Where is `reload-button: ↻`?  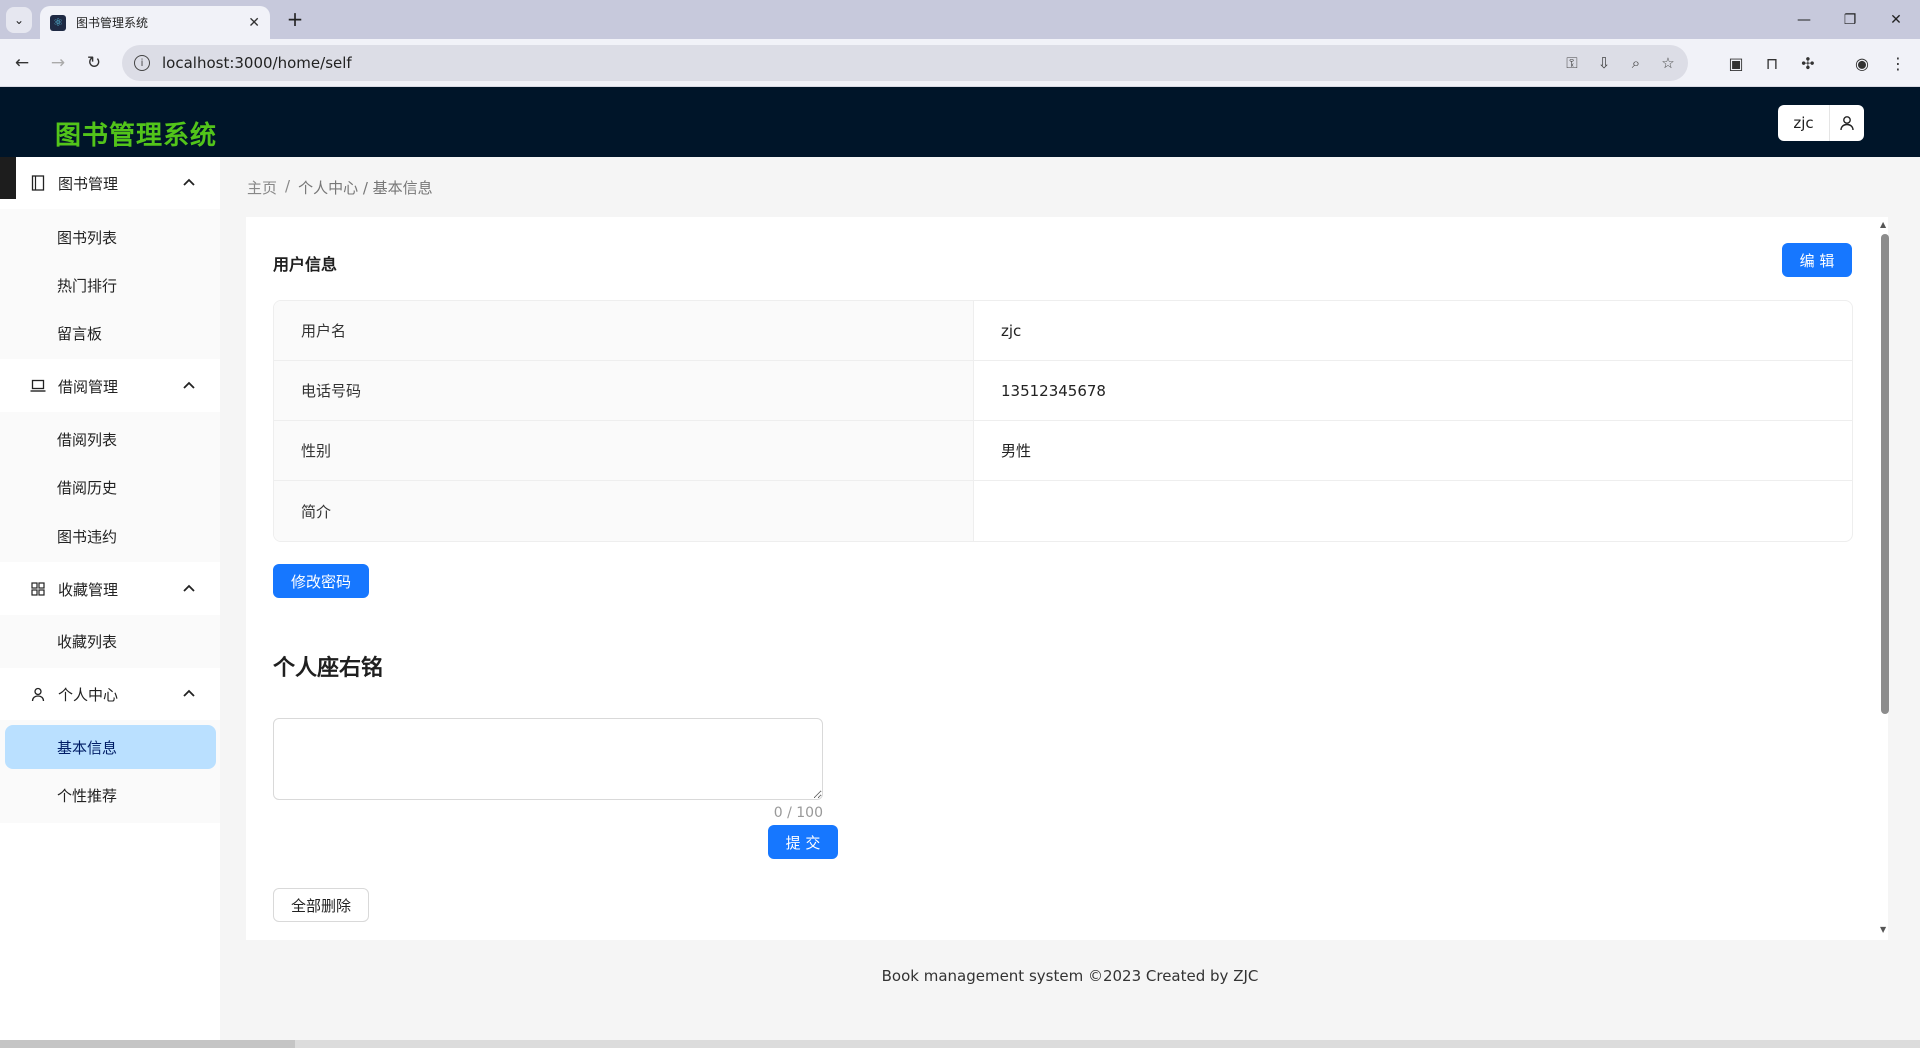
reload-button: ↻ is located at coordinates (94, 63).